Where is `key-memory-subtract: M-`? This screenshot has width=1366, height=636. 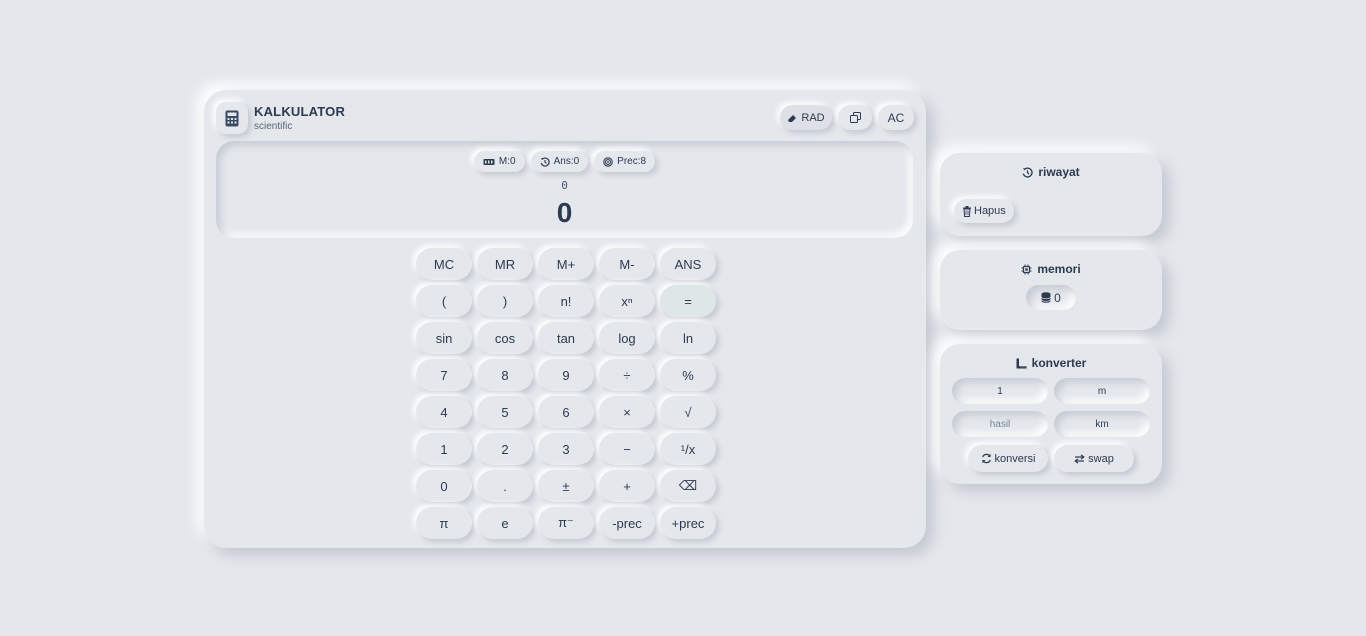 key-memory-subtract: M- is located at coordinates (627, 264).